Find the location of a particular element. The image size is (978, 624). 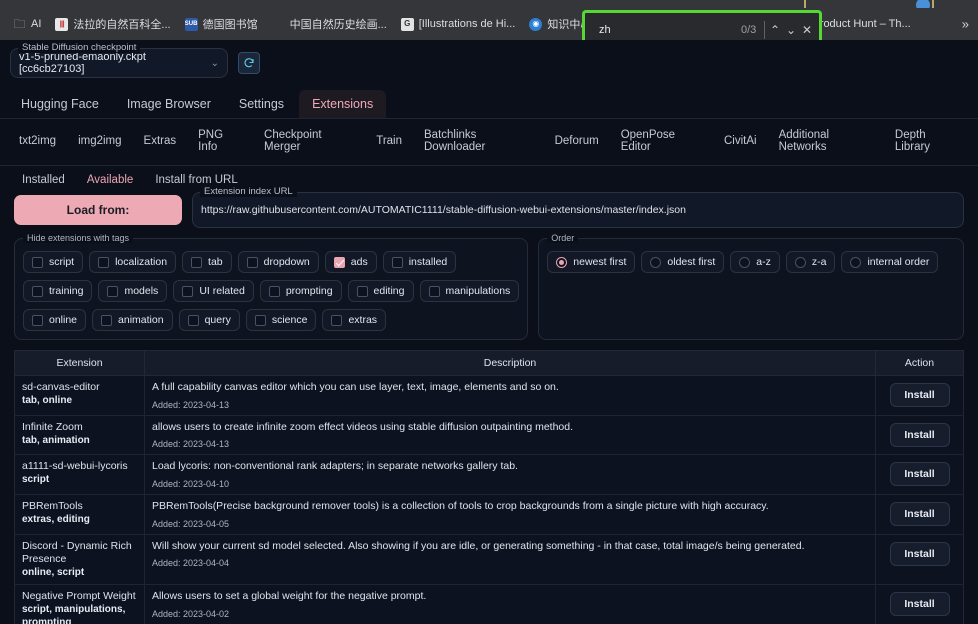

tab-png-info: PNG Info is located at coordinates (220, 141).